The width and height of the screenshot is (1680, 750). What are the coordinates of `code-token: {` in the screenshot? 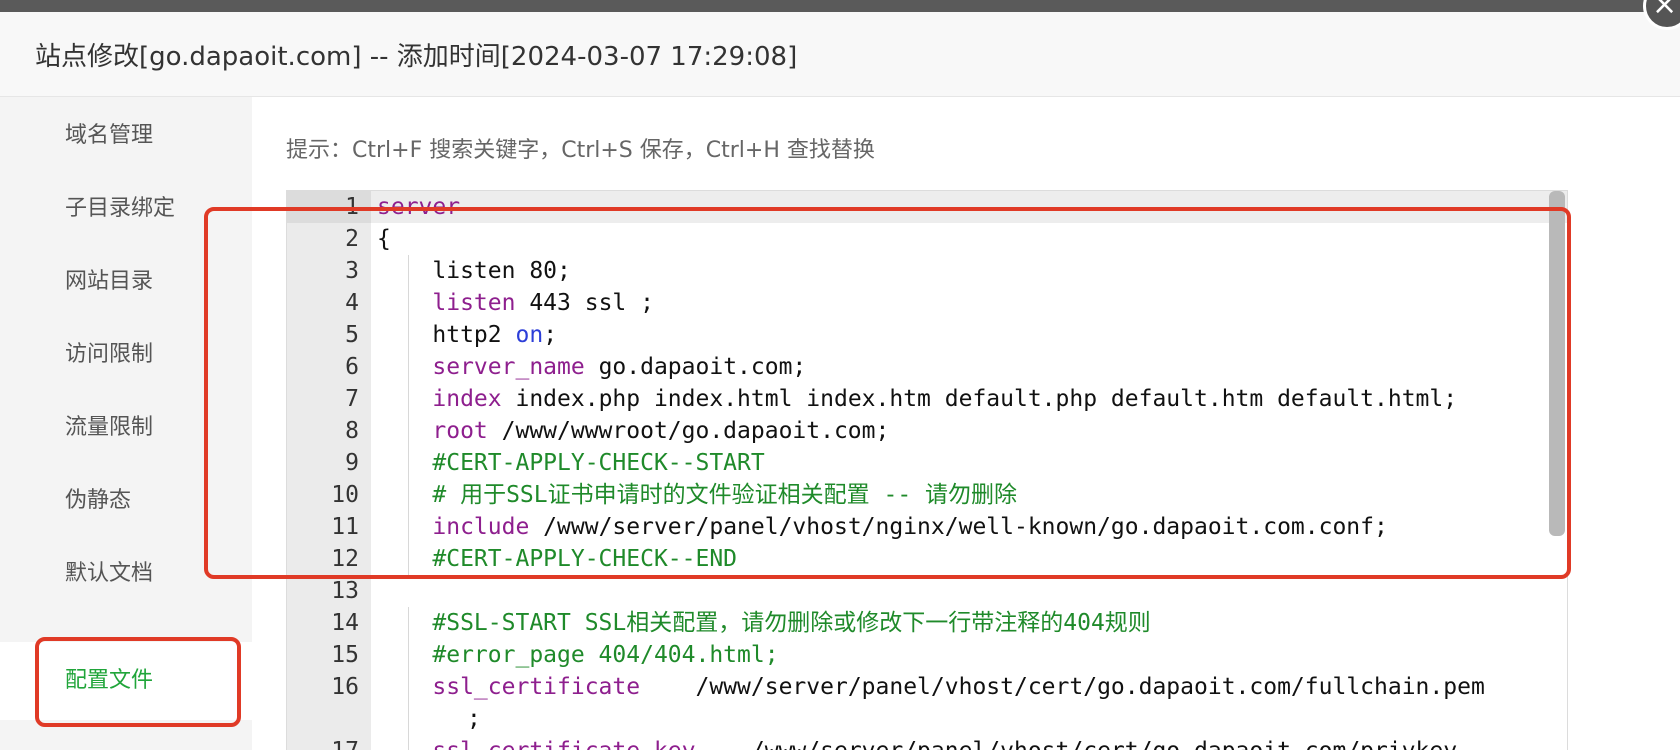 It's located at (384, 239).